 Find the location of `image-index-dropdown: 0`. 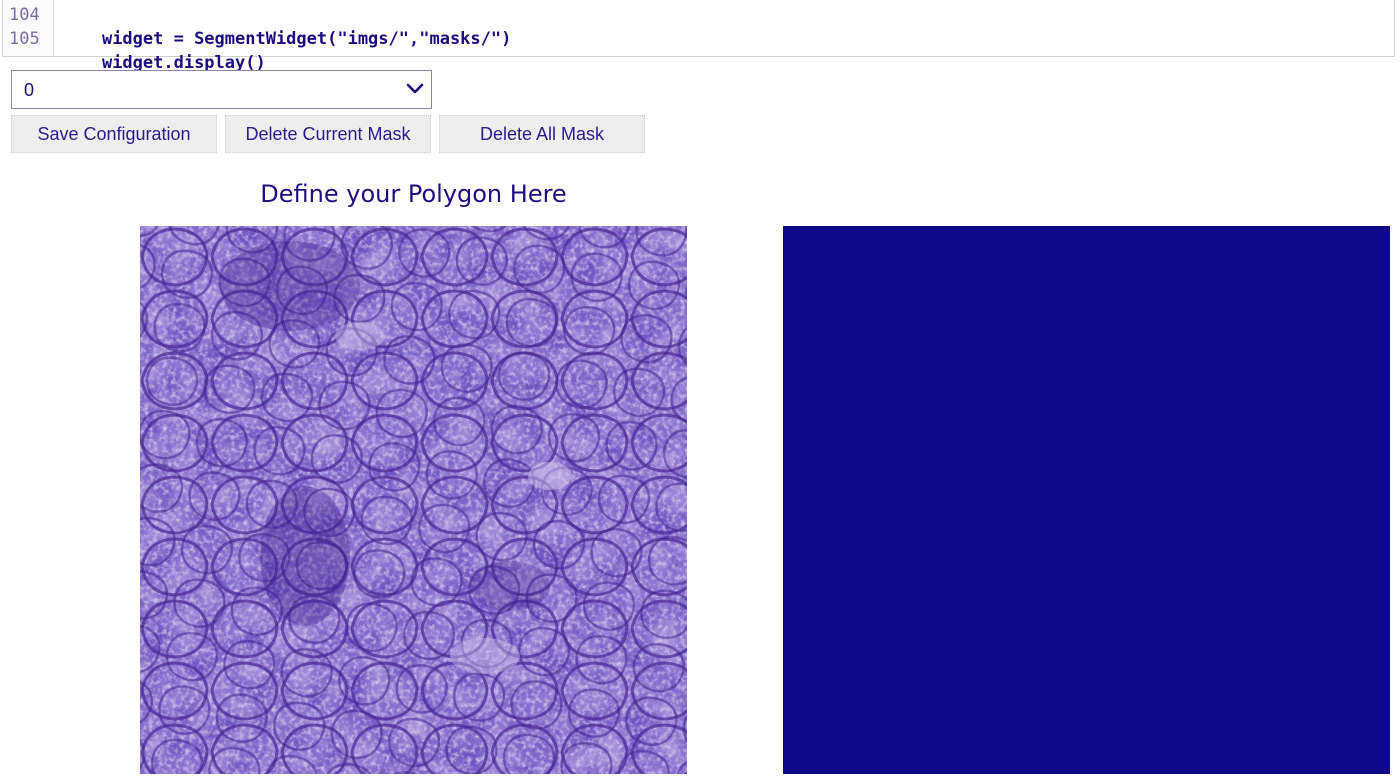

image-index-dropdown: 0 is located at coordinates (221, 89).